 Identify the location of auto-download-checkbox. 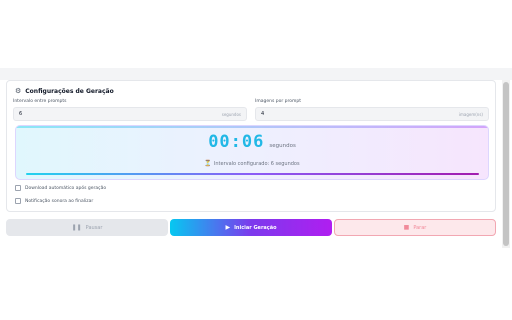
(18, 188).